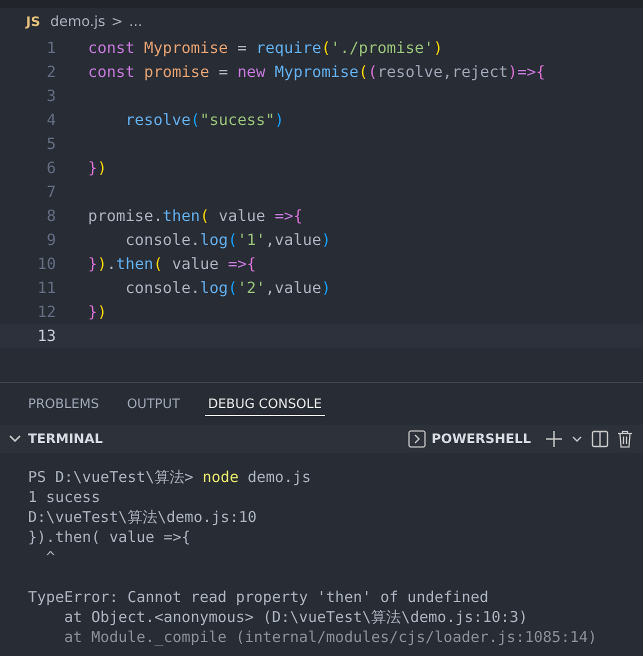 This screenshot has width=643, height=656. What do you see at coordinates (65, 439) in the screenshot?
I see `terminal-title: TERMINAL` at bounding box center [65, 439].